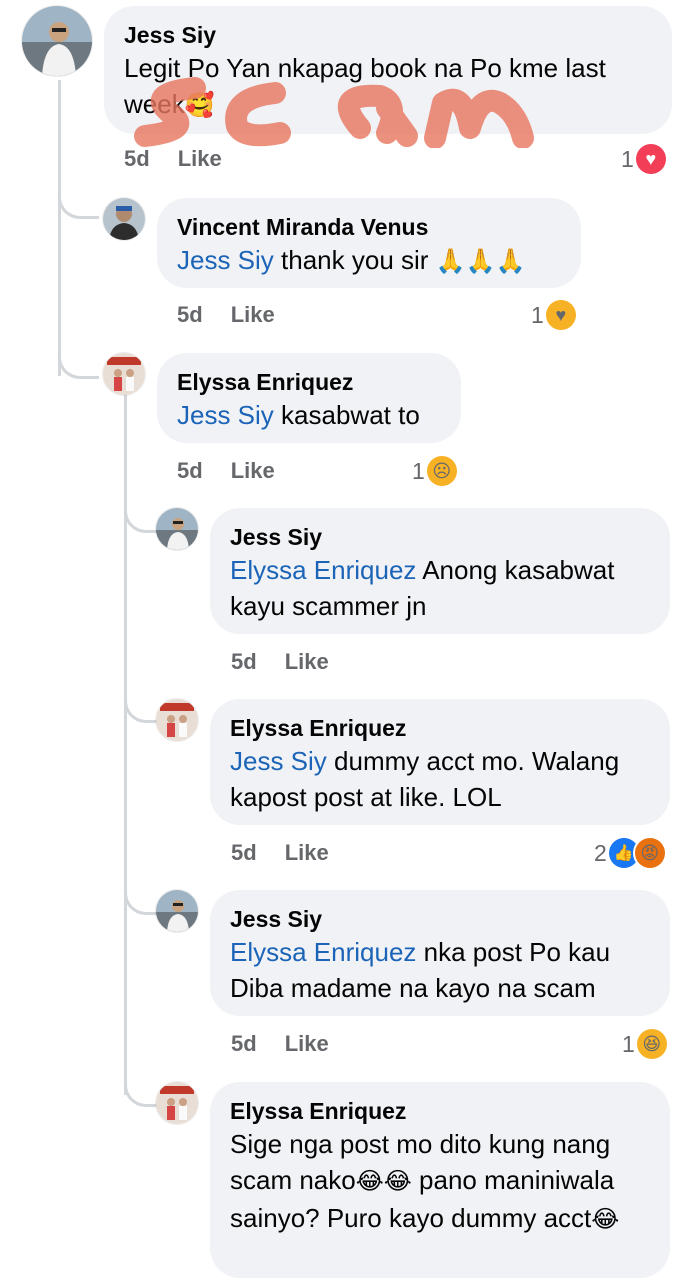 This screenshot has width=693, height=1280. Describe the element at coordinates (59, 228) in the screenshot. I see `thread-line-main` at that location.